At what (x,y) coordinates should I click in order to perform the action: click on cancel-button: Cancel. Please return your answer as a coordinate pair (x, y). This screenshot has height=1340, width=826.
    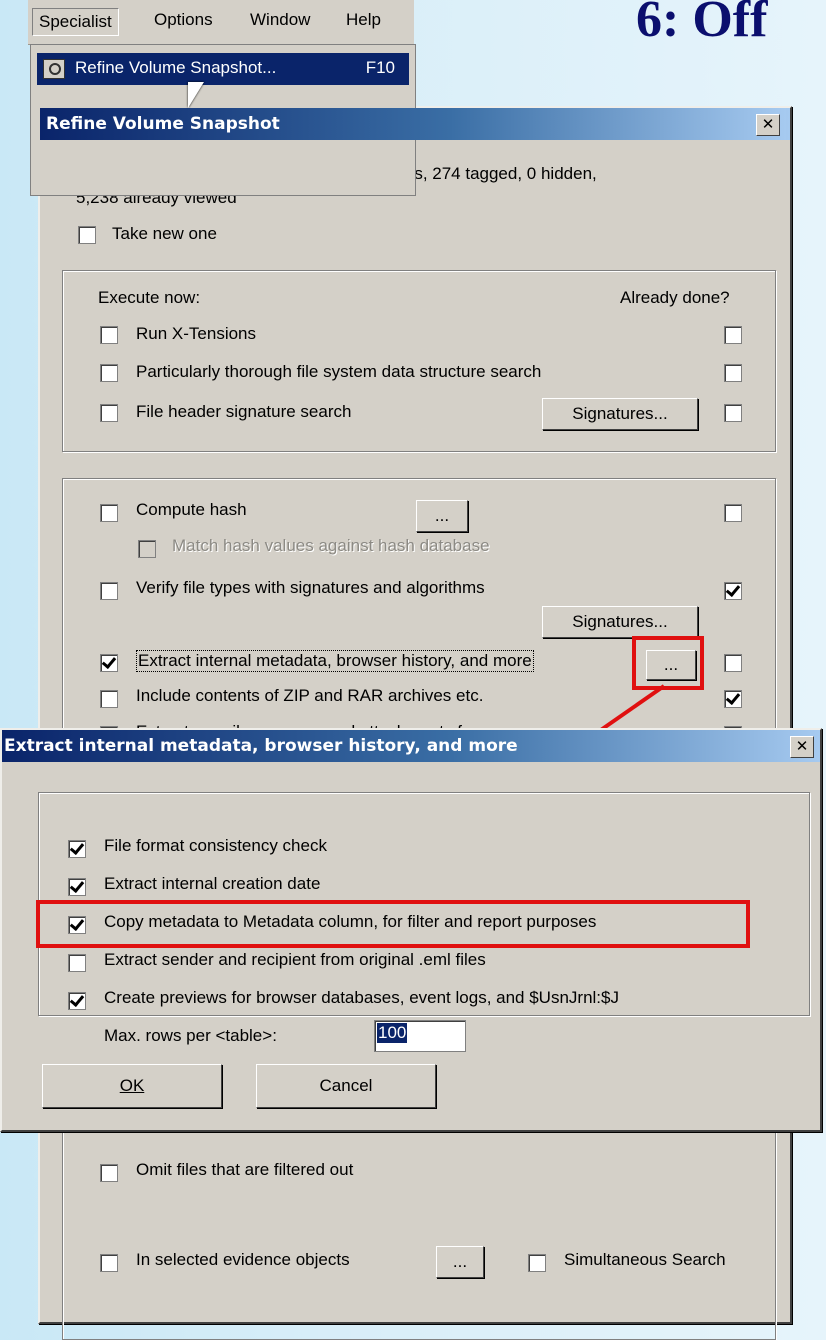
    Looking at the image, I should click on (346, 1086).